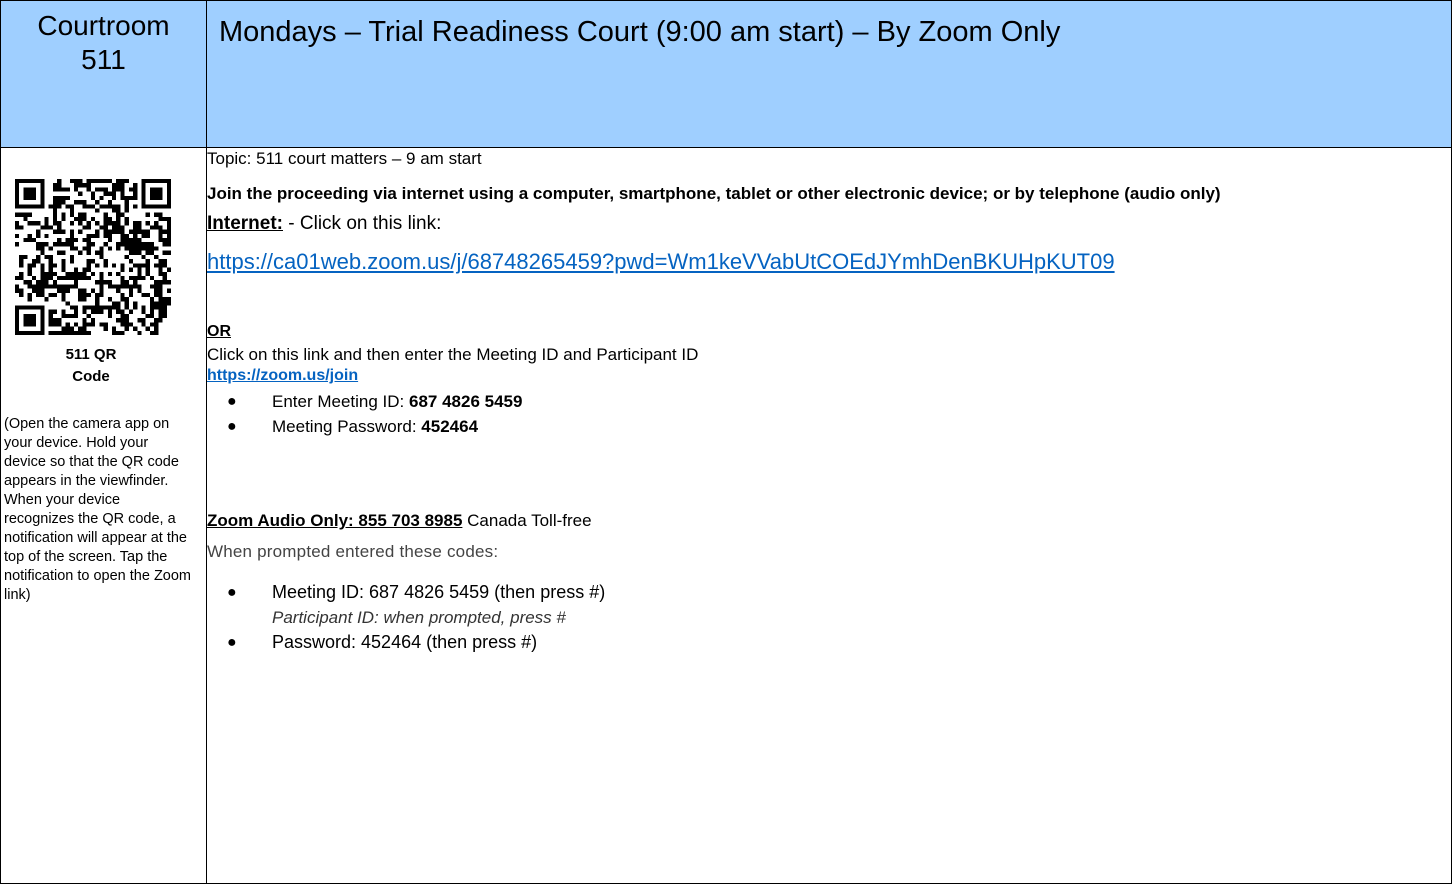  Describe the element at coordinates (405, 642) in the screenshot. I see `audio-password: Password: 452464 (then press #)` at that location.